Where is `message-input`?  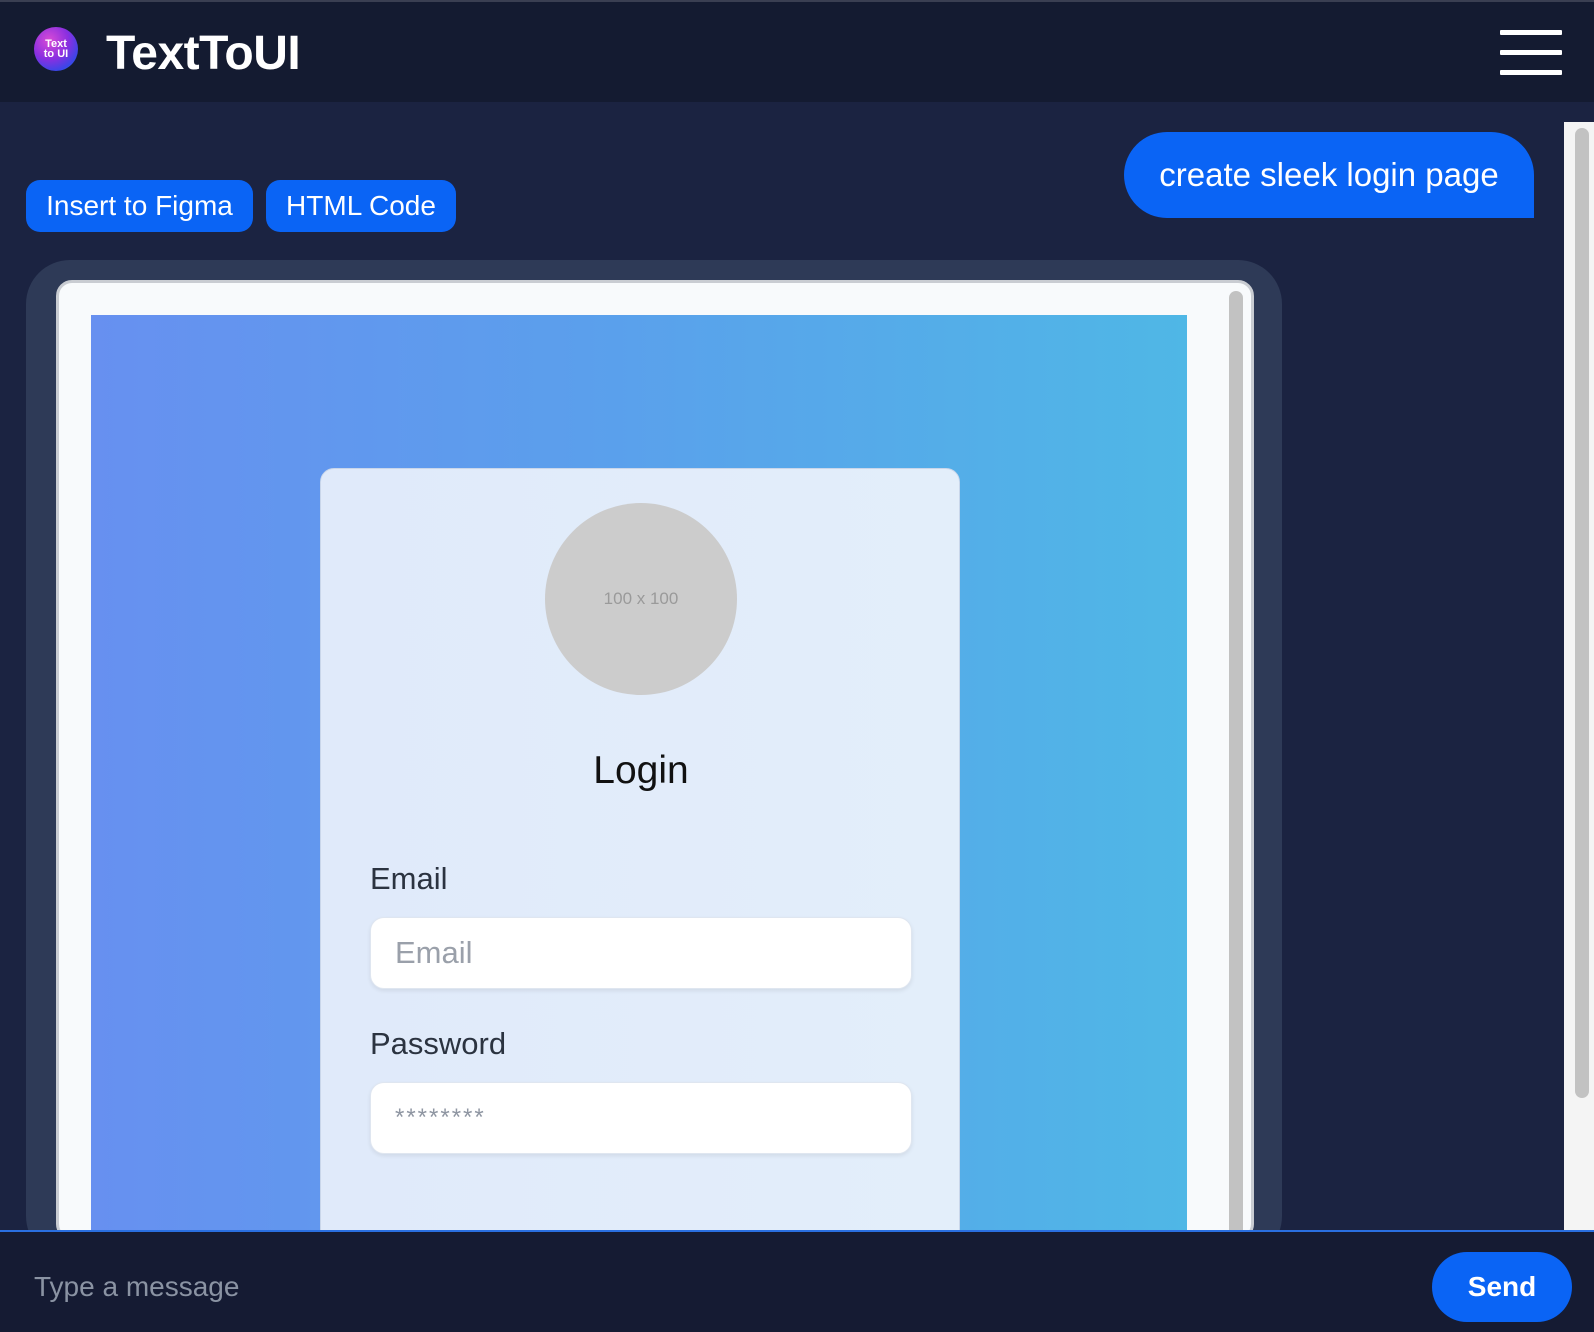 message-input is located at coordinates (684, 1287).